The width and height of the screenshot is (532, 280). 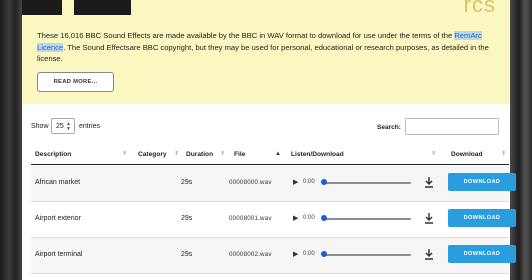 I want to click on background-right, so click(x=521, y=140).